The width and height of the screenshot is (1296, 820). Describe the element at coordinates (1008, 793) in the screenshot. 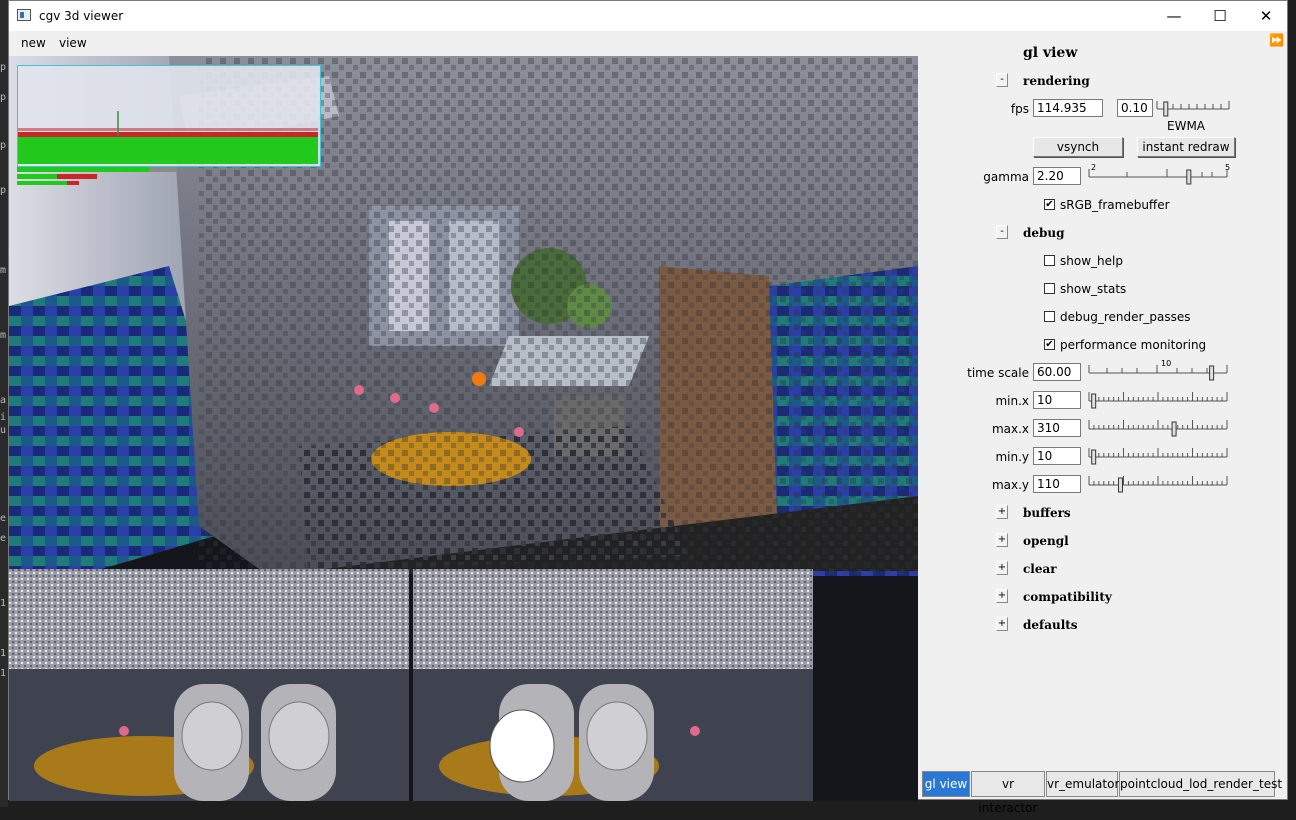

I see `tab-vr-interactor: vr interactor` at that location.